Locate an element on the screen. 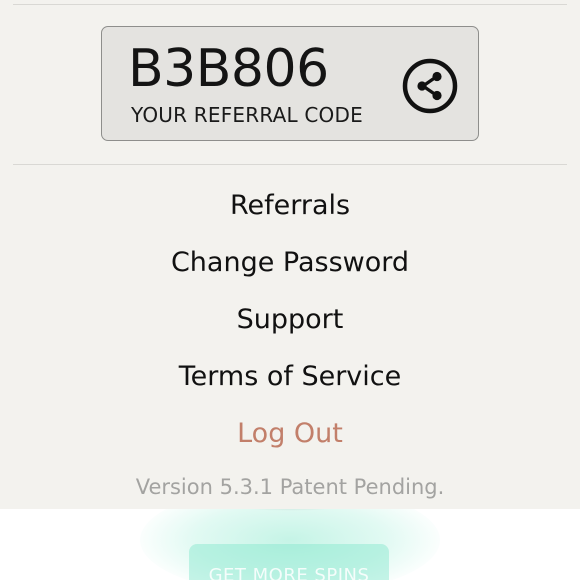 The image size is (580, 580). version-text: Version 5.3.1 Patent Pending. is located at coordinates (290, 487).